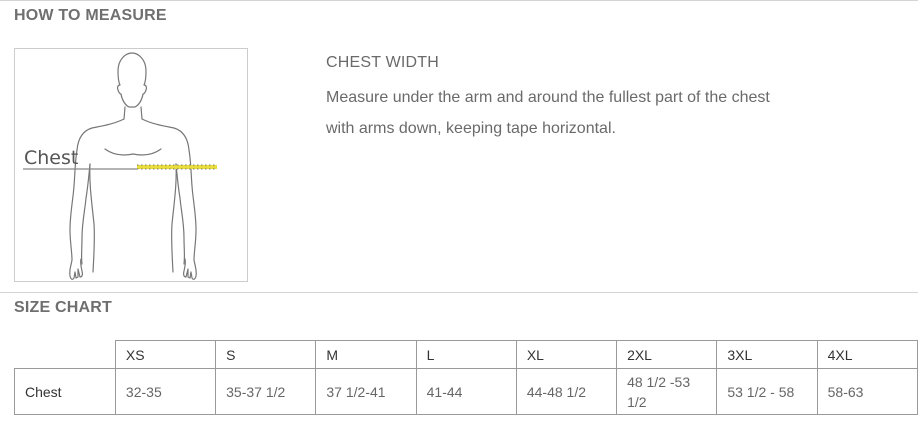 The width and height of the screenshot is (918, 422). I want to click on size-header-4xl: 4XL, so click(867, 354).